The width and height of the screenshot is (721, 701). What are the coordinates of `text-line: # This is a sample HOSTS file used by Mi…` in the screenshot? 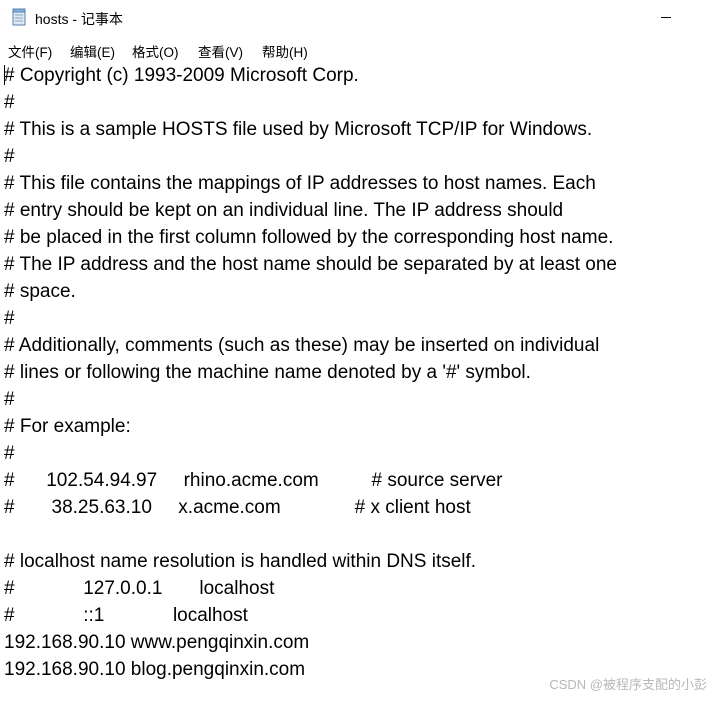 It's located at (298, 129).